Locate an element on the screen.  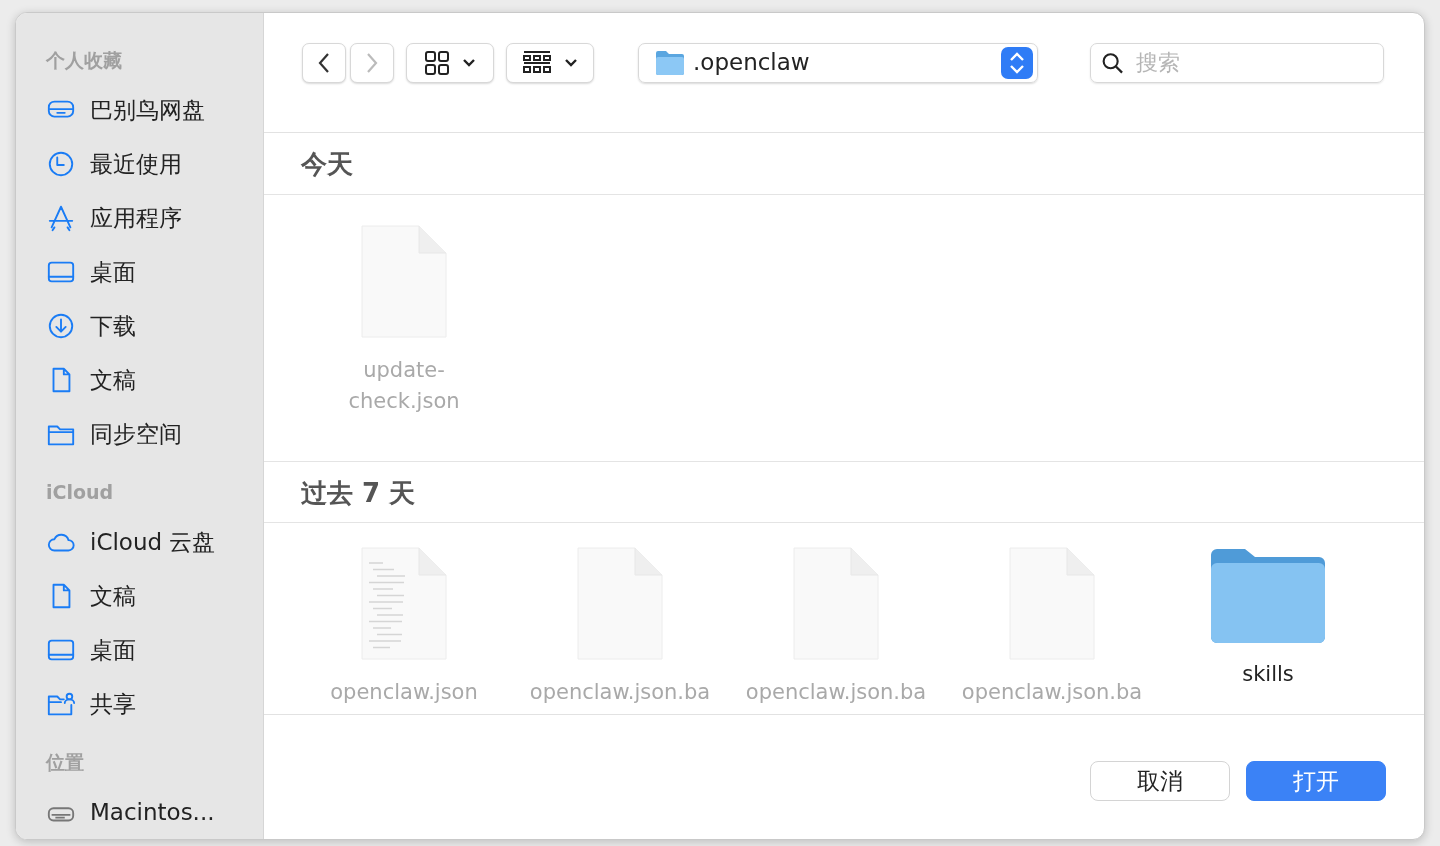
file-name: openclaw.json is located at coordinates (404, 692).